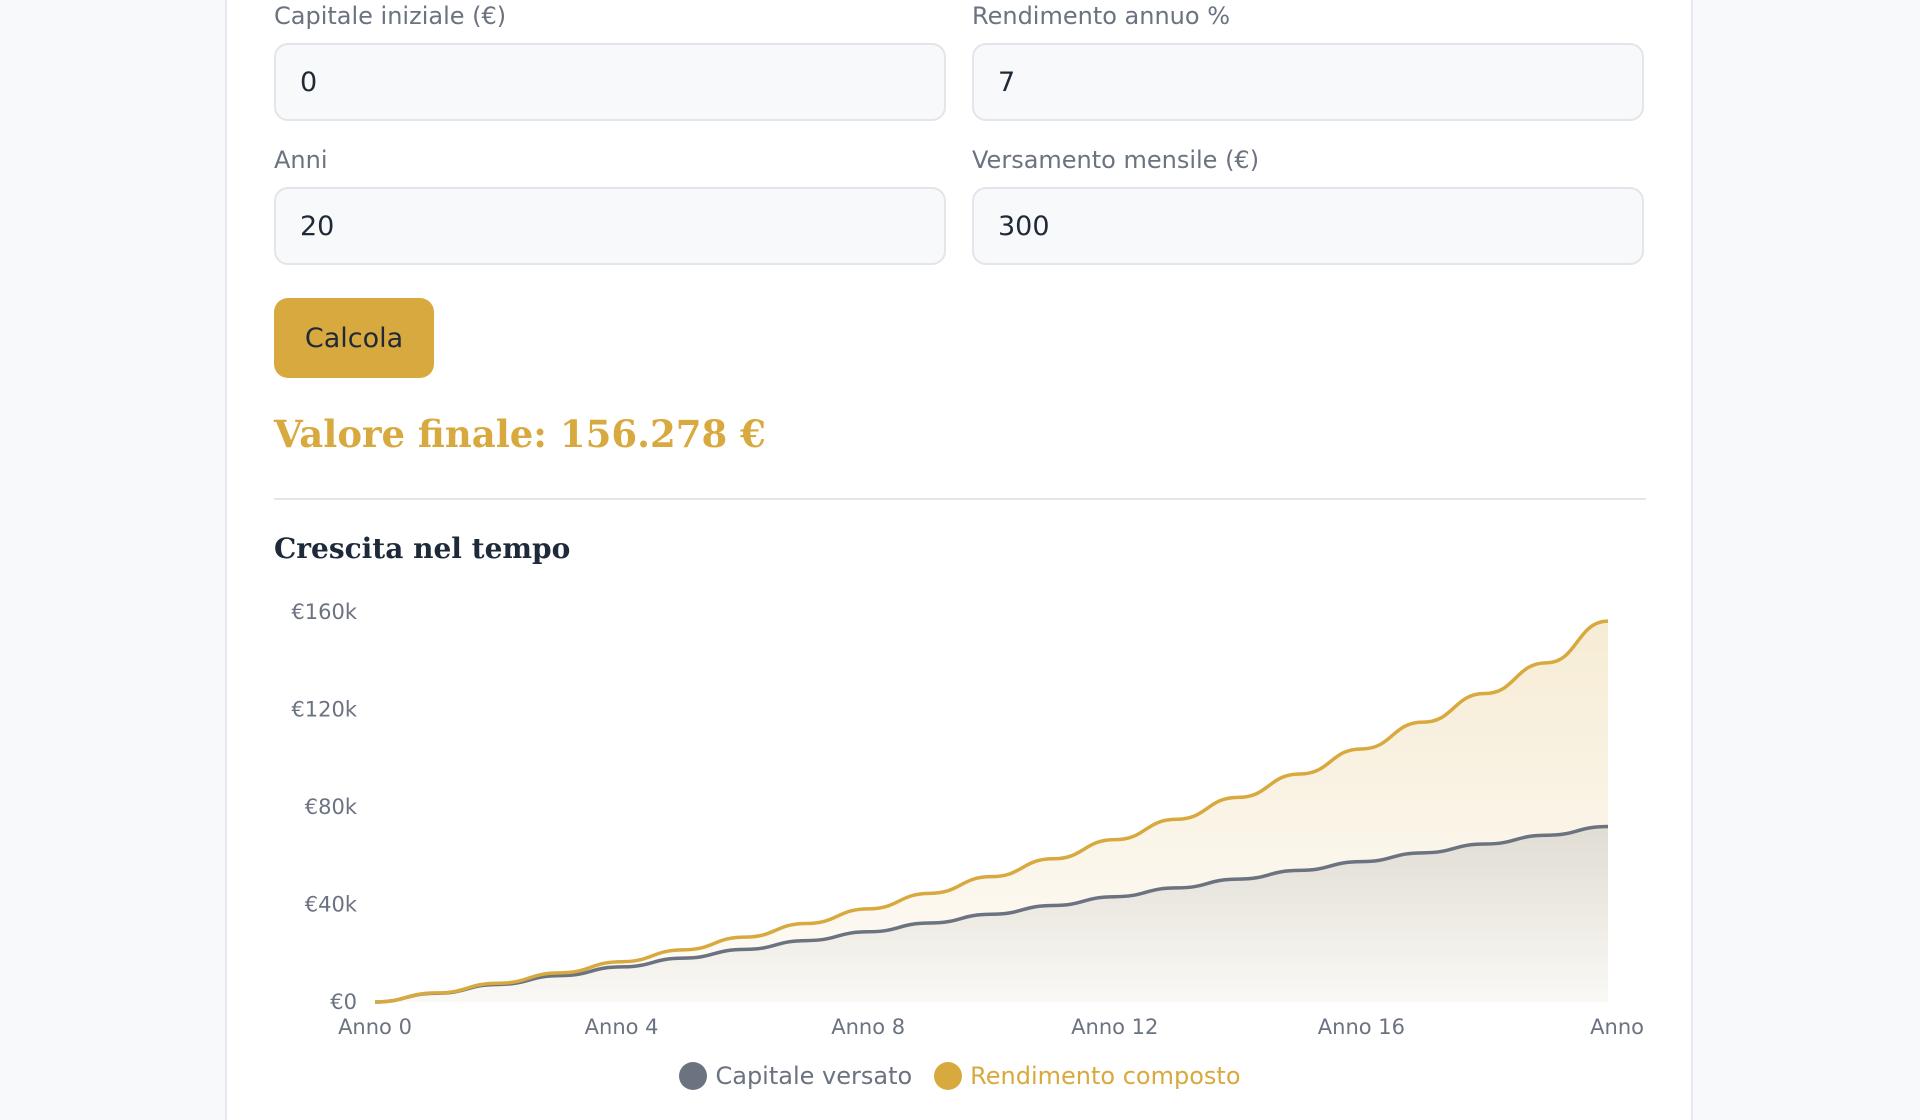 This screenshot has height=1120, width=1920. What do you see at coordinates (1116, 160) in the screenshot?
I see `monthly-deposit-label: Versamento mensile (€)` at bounding box center [1116, 160].